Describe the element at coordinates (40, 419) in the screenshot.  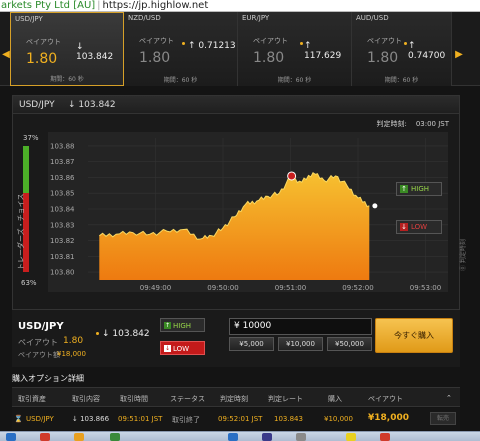
I see `row-asset: USD/JPY` at that location.